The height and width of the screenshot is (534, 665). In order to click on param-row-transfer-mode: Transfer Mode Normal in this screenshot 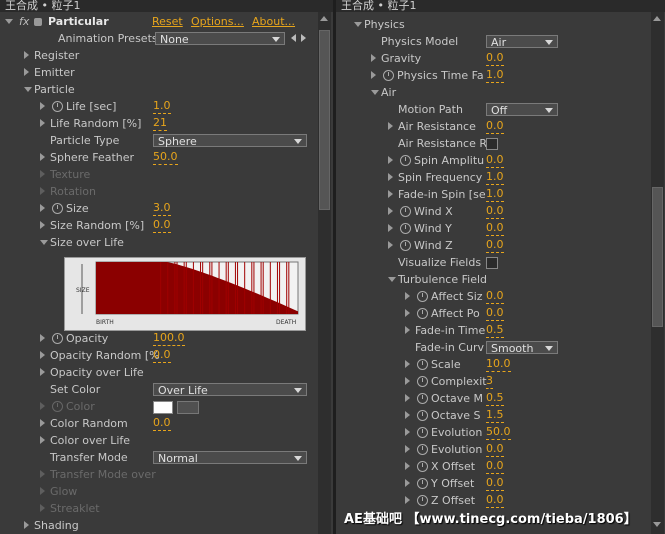, I will do `click(159, 457)`.